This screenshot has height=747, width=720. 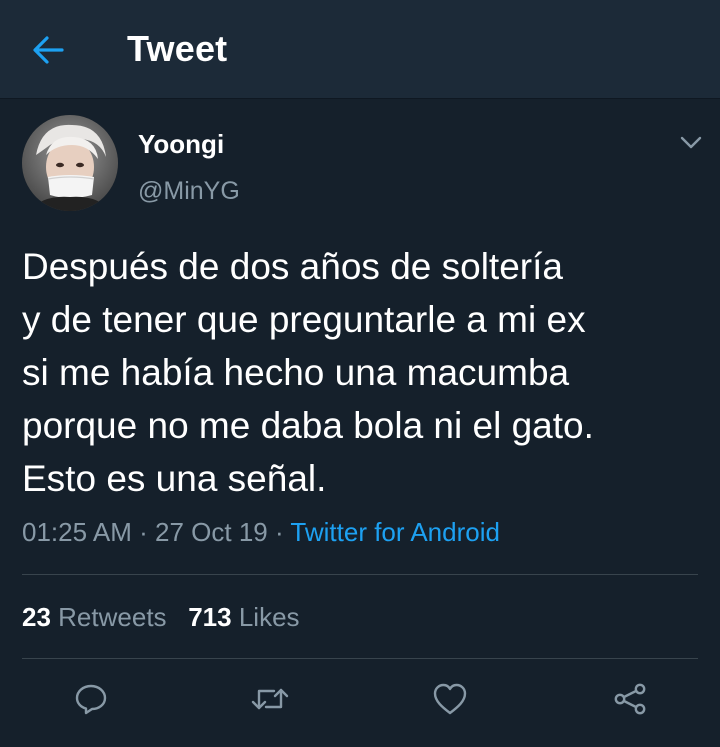 I want to click on author-handle: @MinYG, so click(x=189, y=191).